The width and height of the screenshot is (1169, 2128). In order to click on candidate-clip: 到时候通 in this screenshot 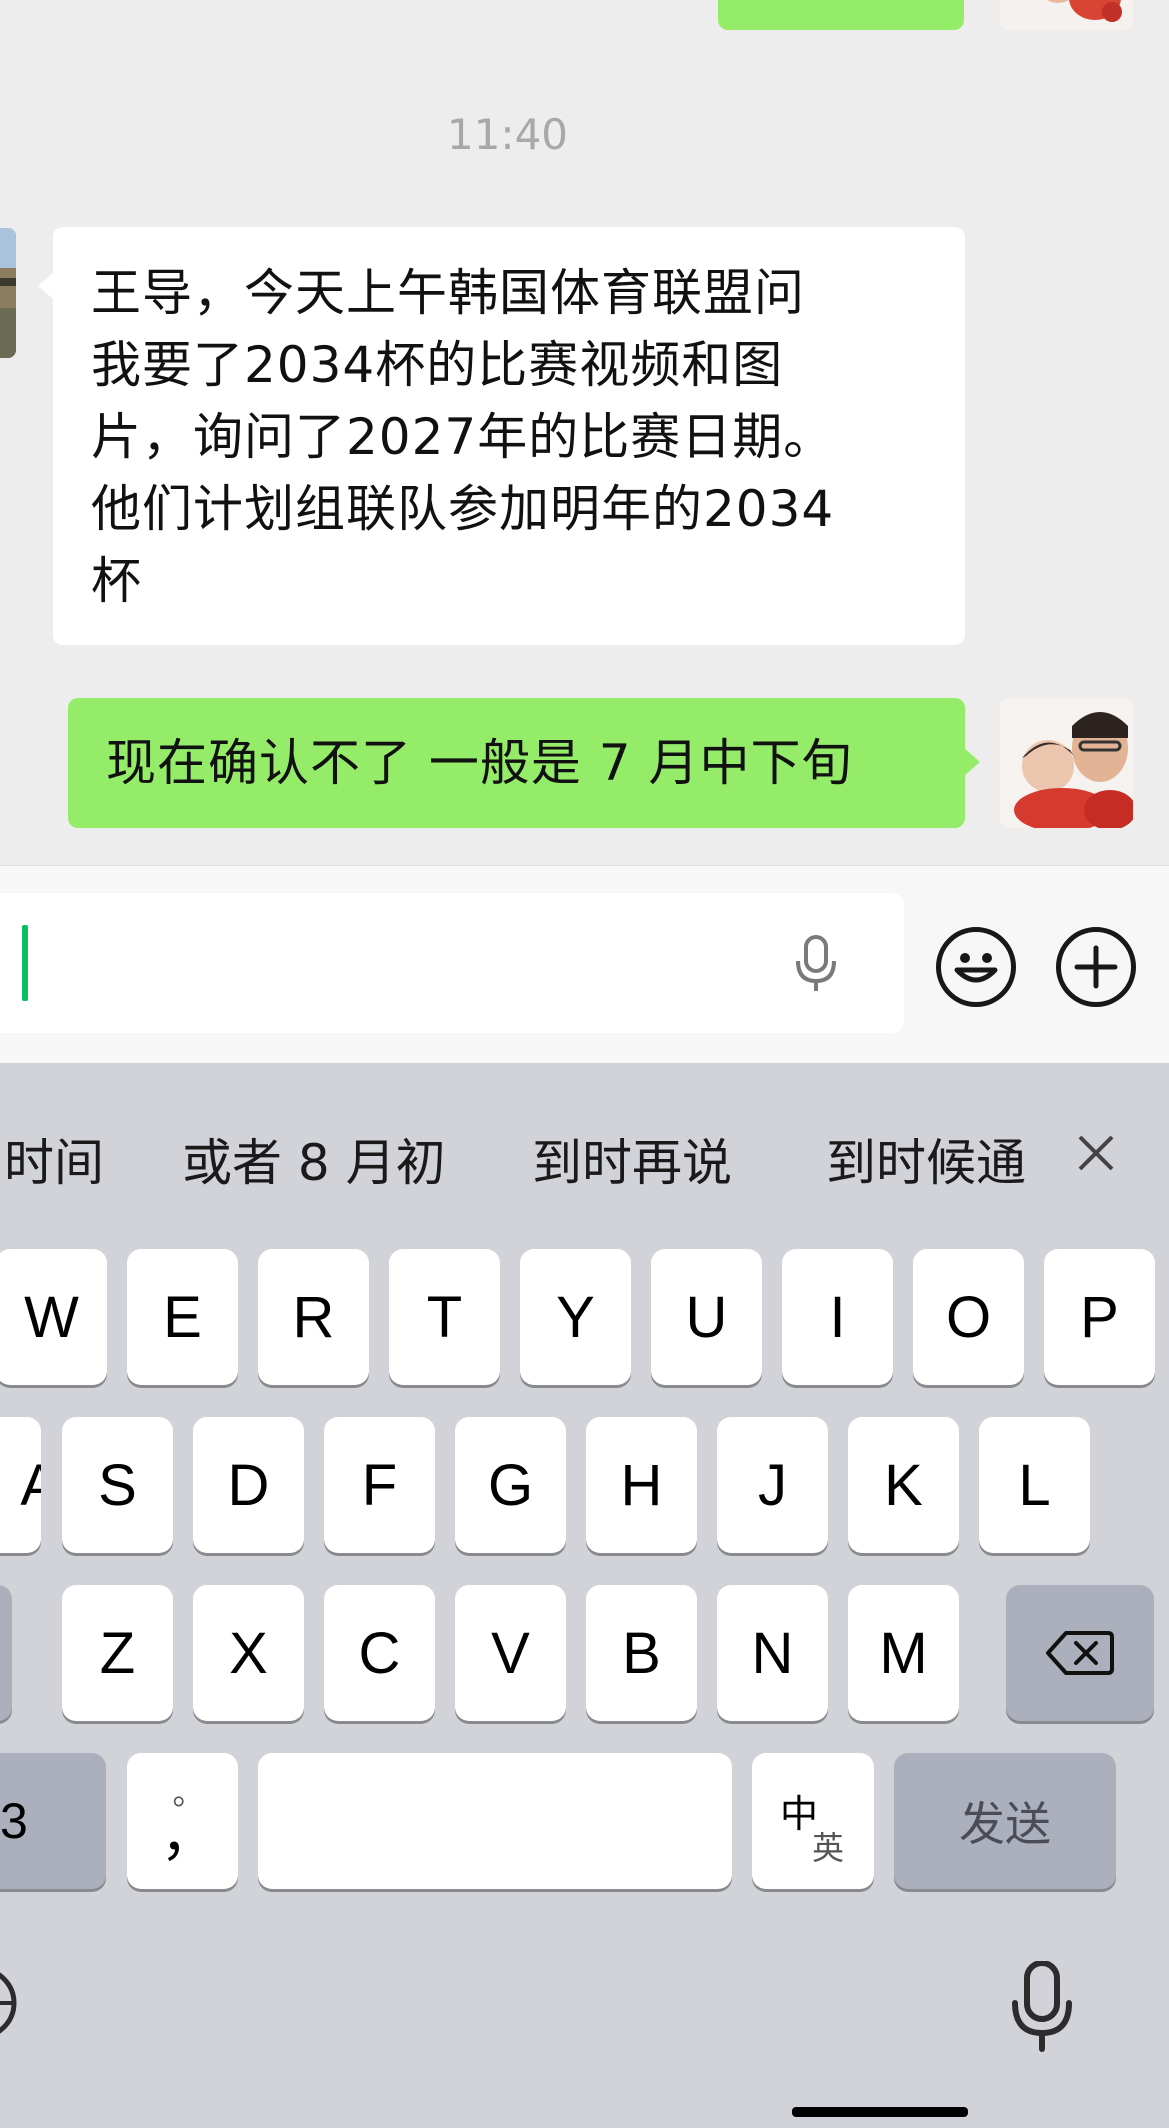, I will do `click(926, 1153)`.